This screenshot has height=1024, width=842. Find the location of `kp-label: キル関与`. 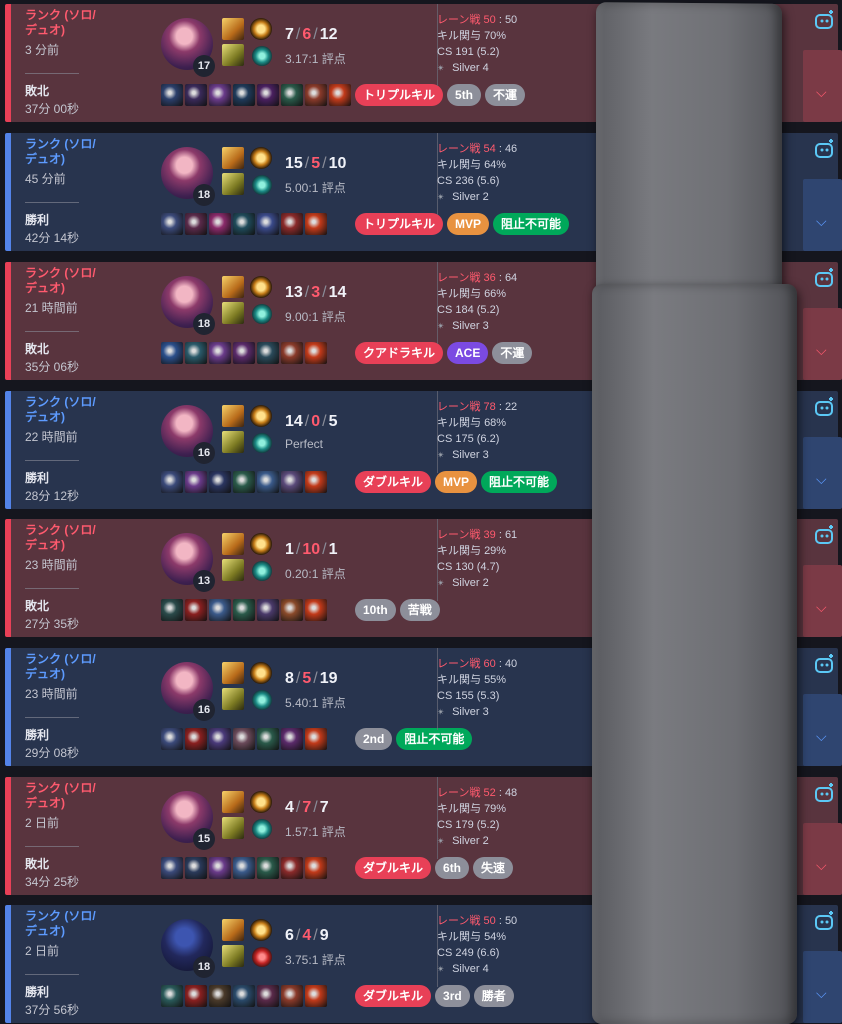

kp-label: キル関与 is located at coordinates (459, 551).